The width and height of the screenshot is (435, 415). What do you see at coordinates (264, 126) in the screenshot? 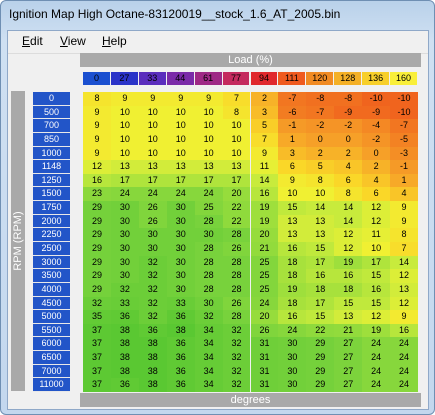
I see `map-cell: 5` at bounding box center [264, 126].